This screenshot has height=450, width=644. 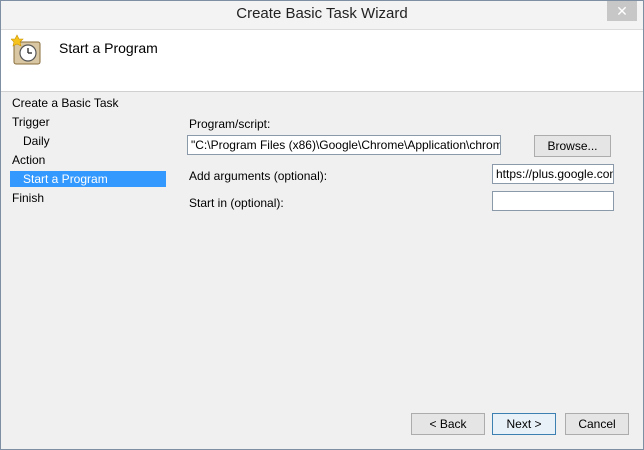 I want to click on sidebar-item-finish: Finish, so click(x=28, y=198).